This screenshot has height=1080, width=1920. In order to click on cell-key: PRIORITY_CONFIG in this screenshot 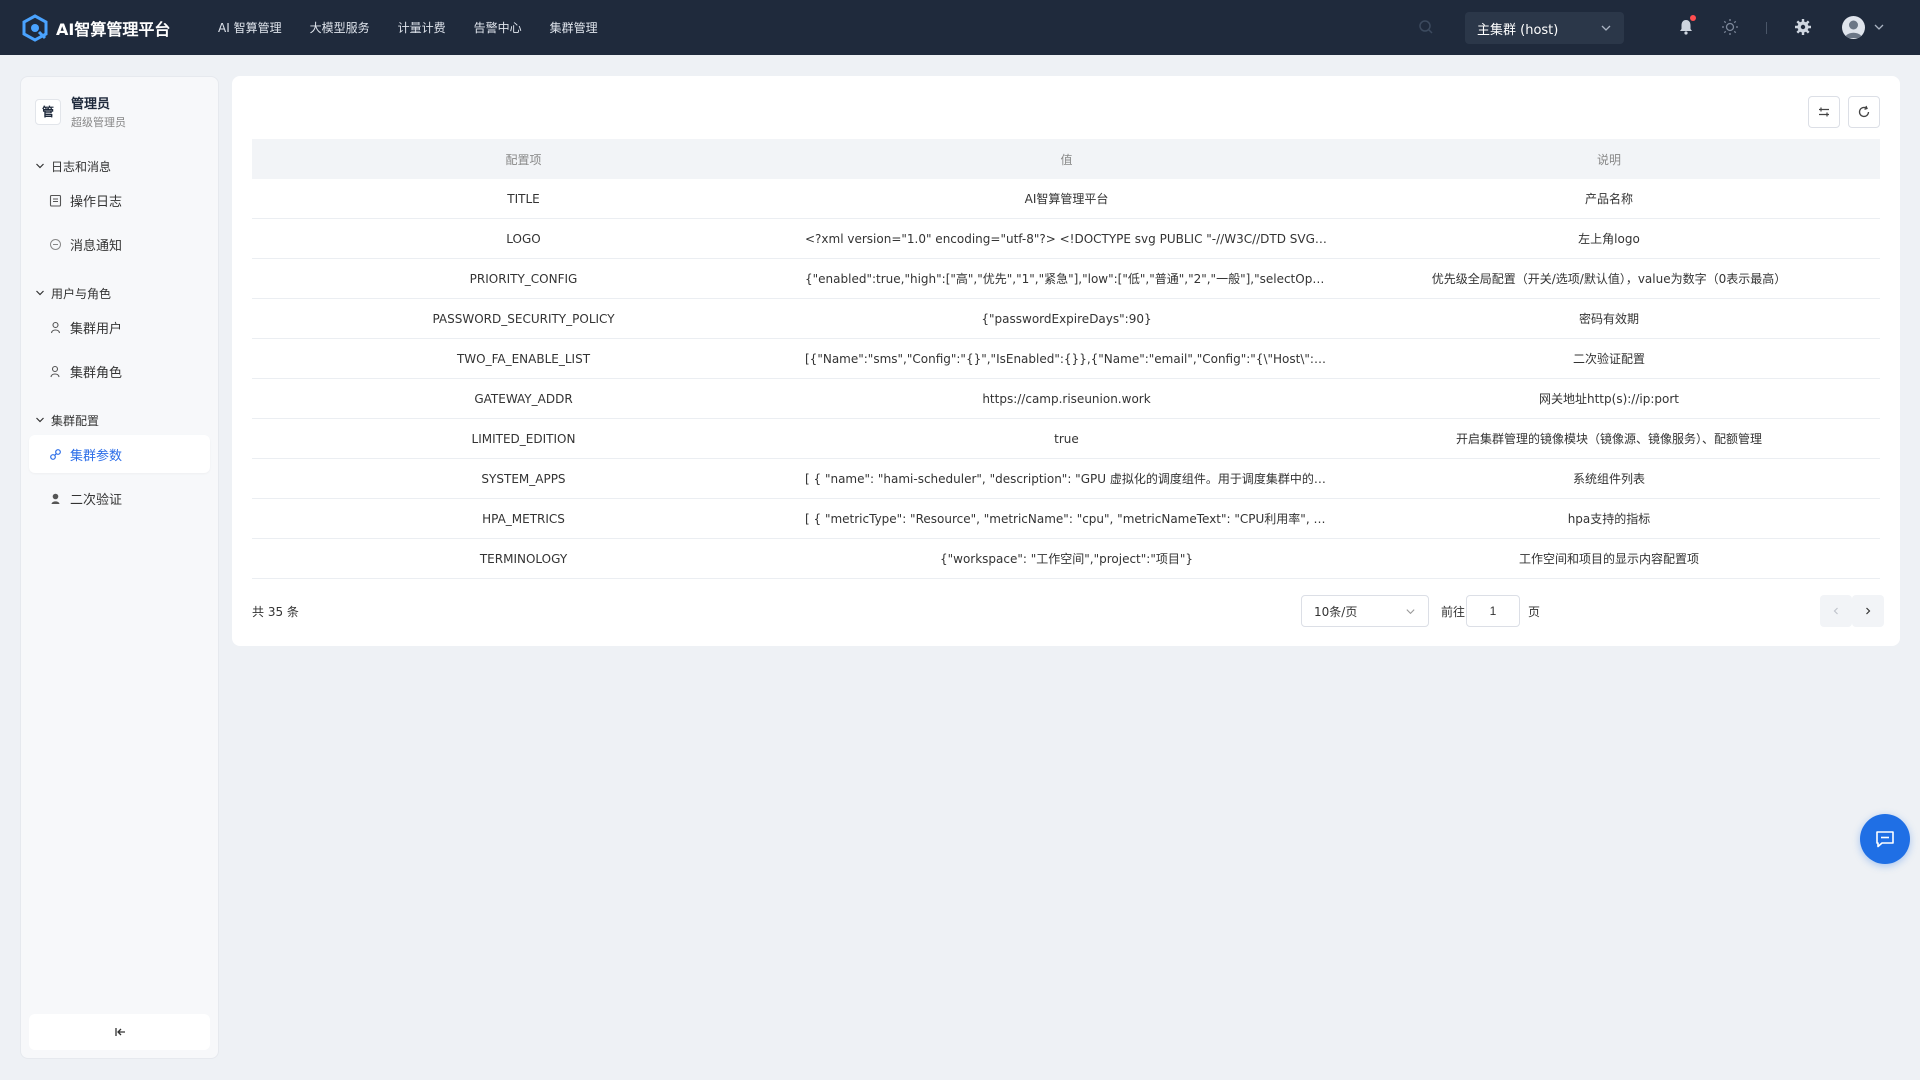, I will do `click(523, 278)`.